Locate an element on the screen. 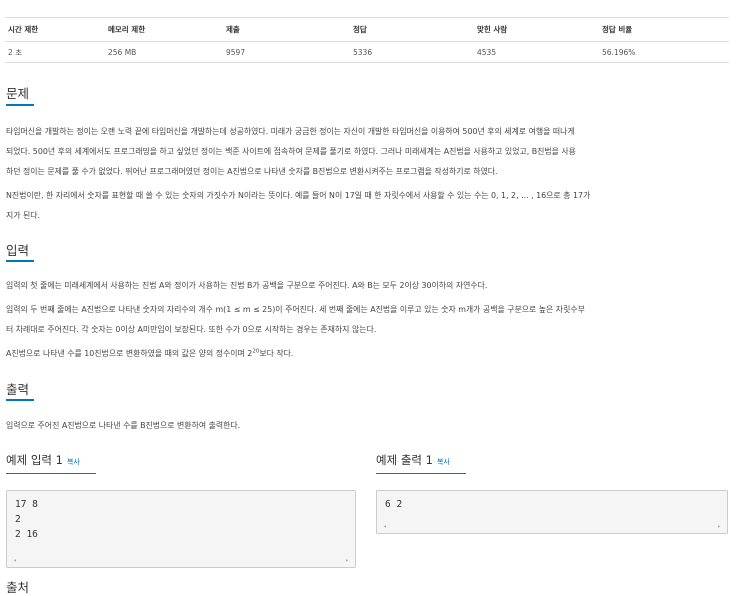 The height and width of the screenshot is (596, 743). output-heading-underline is located at coordinates (20, 400).